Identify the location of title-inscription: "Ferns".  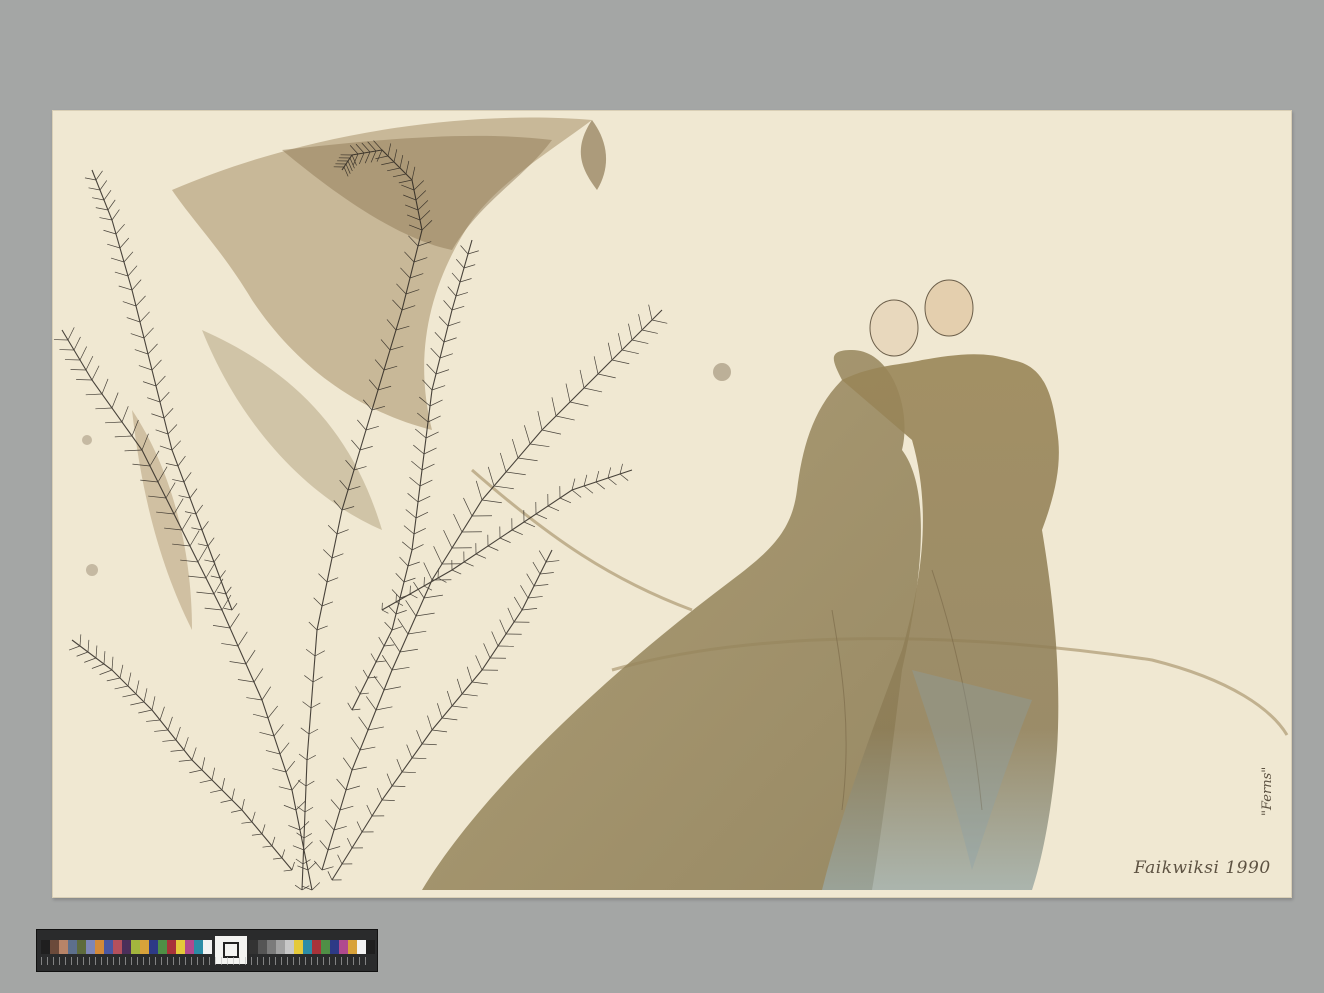
(1267, 791).